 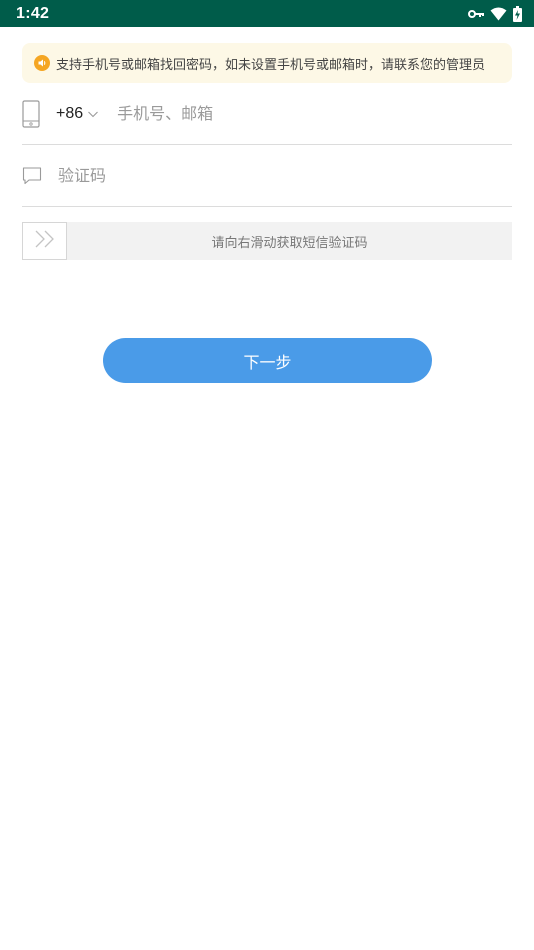 What do you see at coordinates (476, 14) in the screenshot?
I see `vpn-key-icon` at bounding box center [476, 14].